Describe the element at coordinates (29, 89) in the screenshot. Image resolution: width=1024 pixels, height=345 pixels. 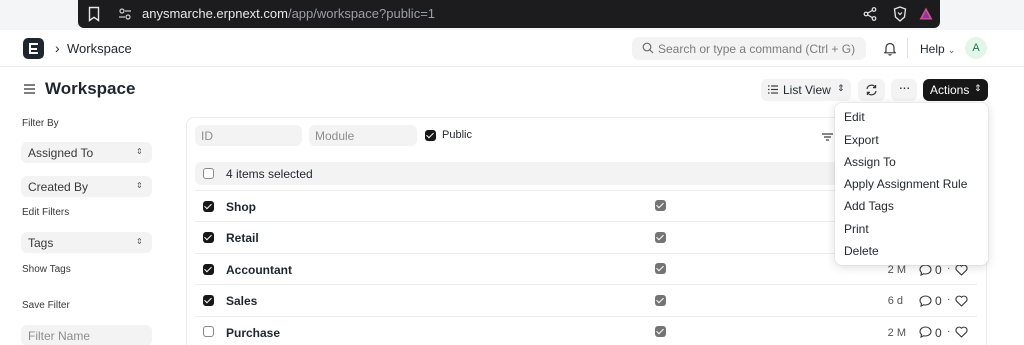
I see `sidebar-toggle-icon` at that location.